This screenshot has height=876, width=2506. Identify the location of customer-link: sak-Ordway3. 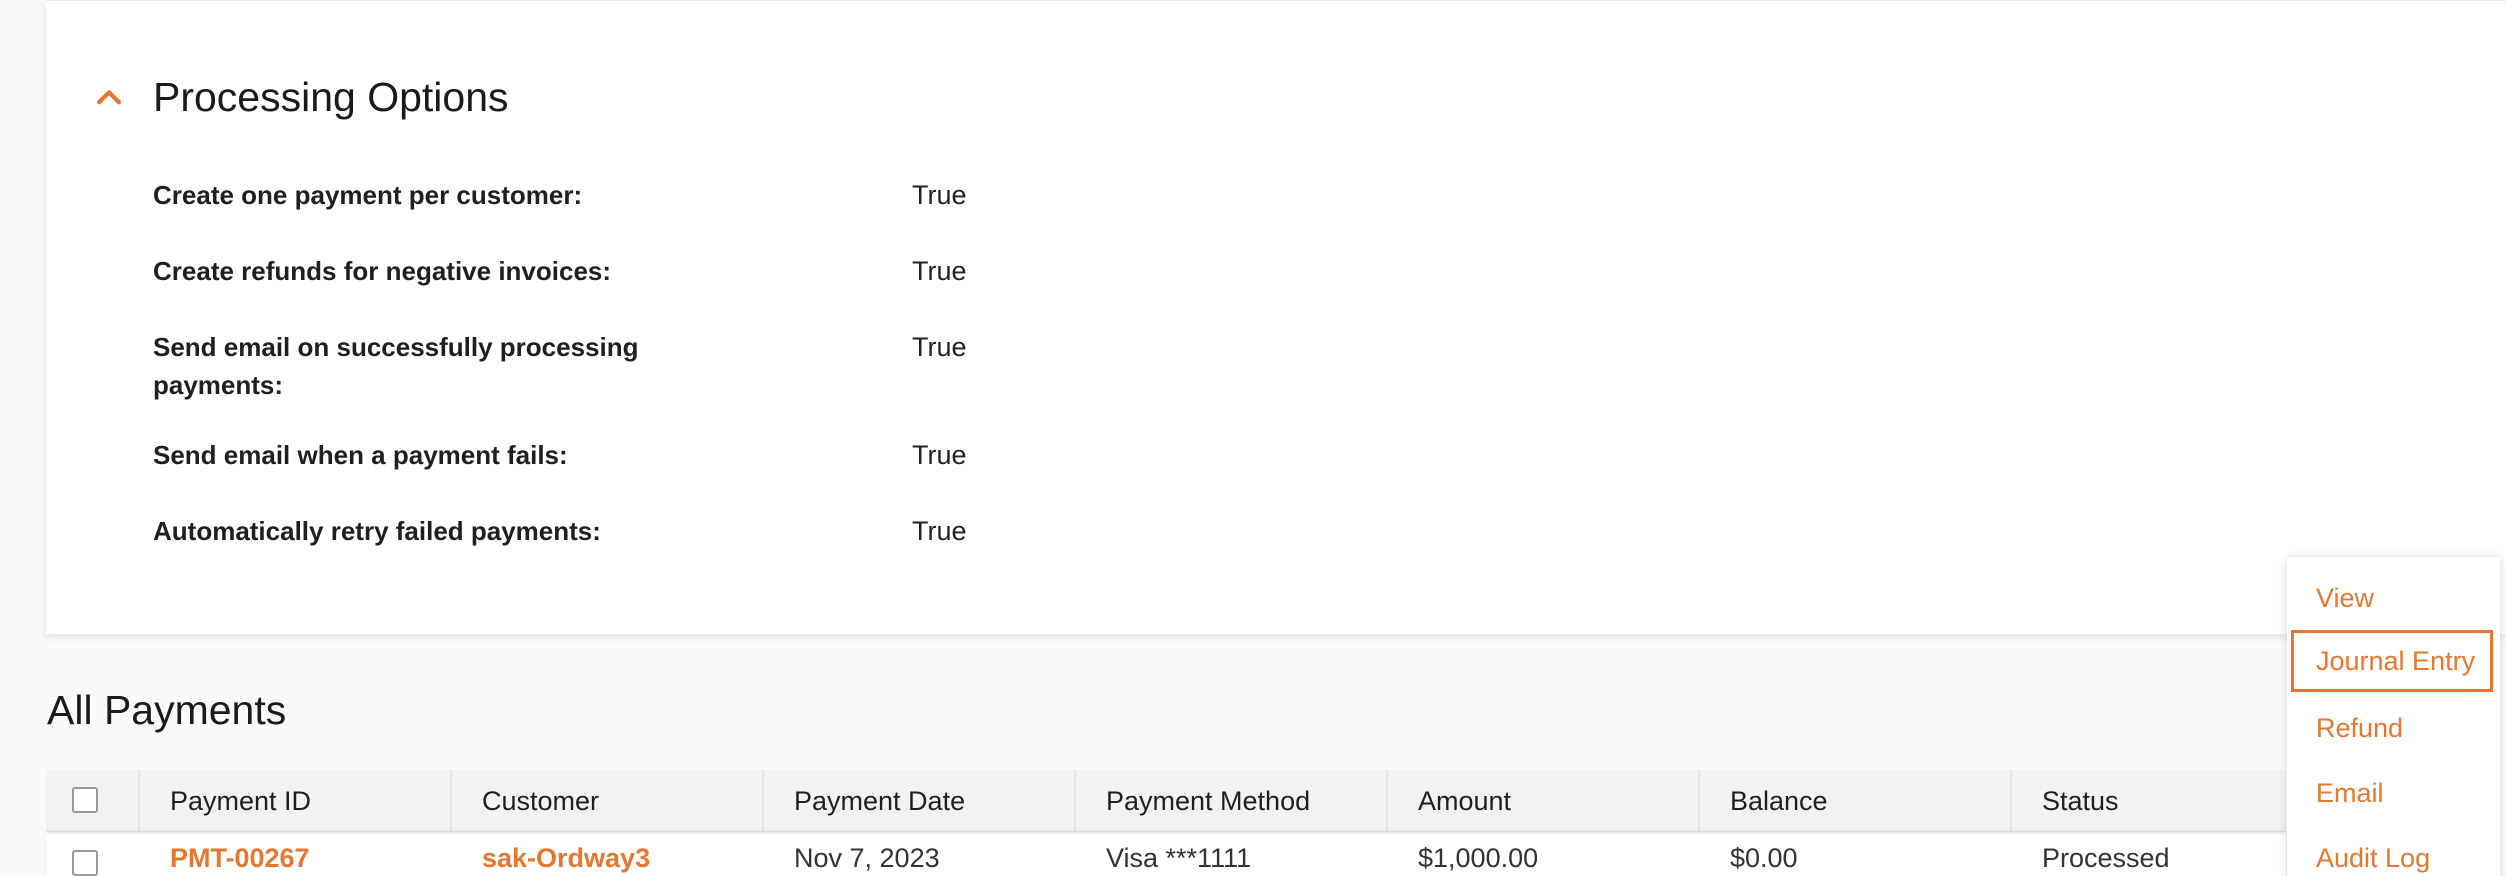
(551, 855).